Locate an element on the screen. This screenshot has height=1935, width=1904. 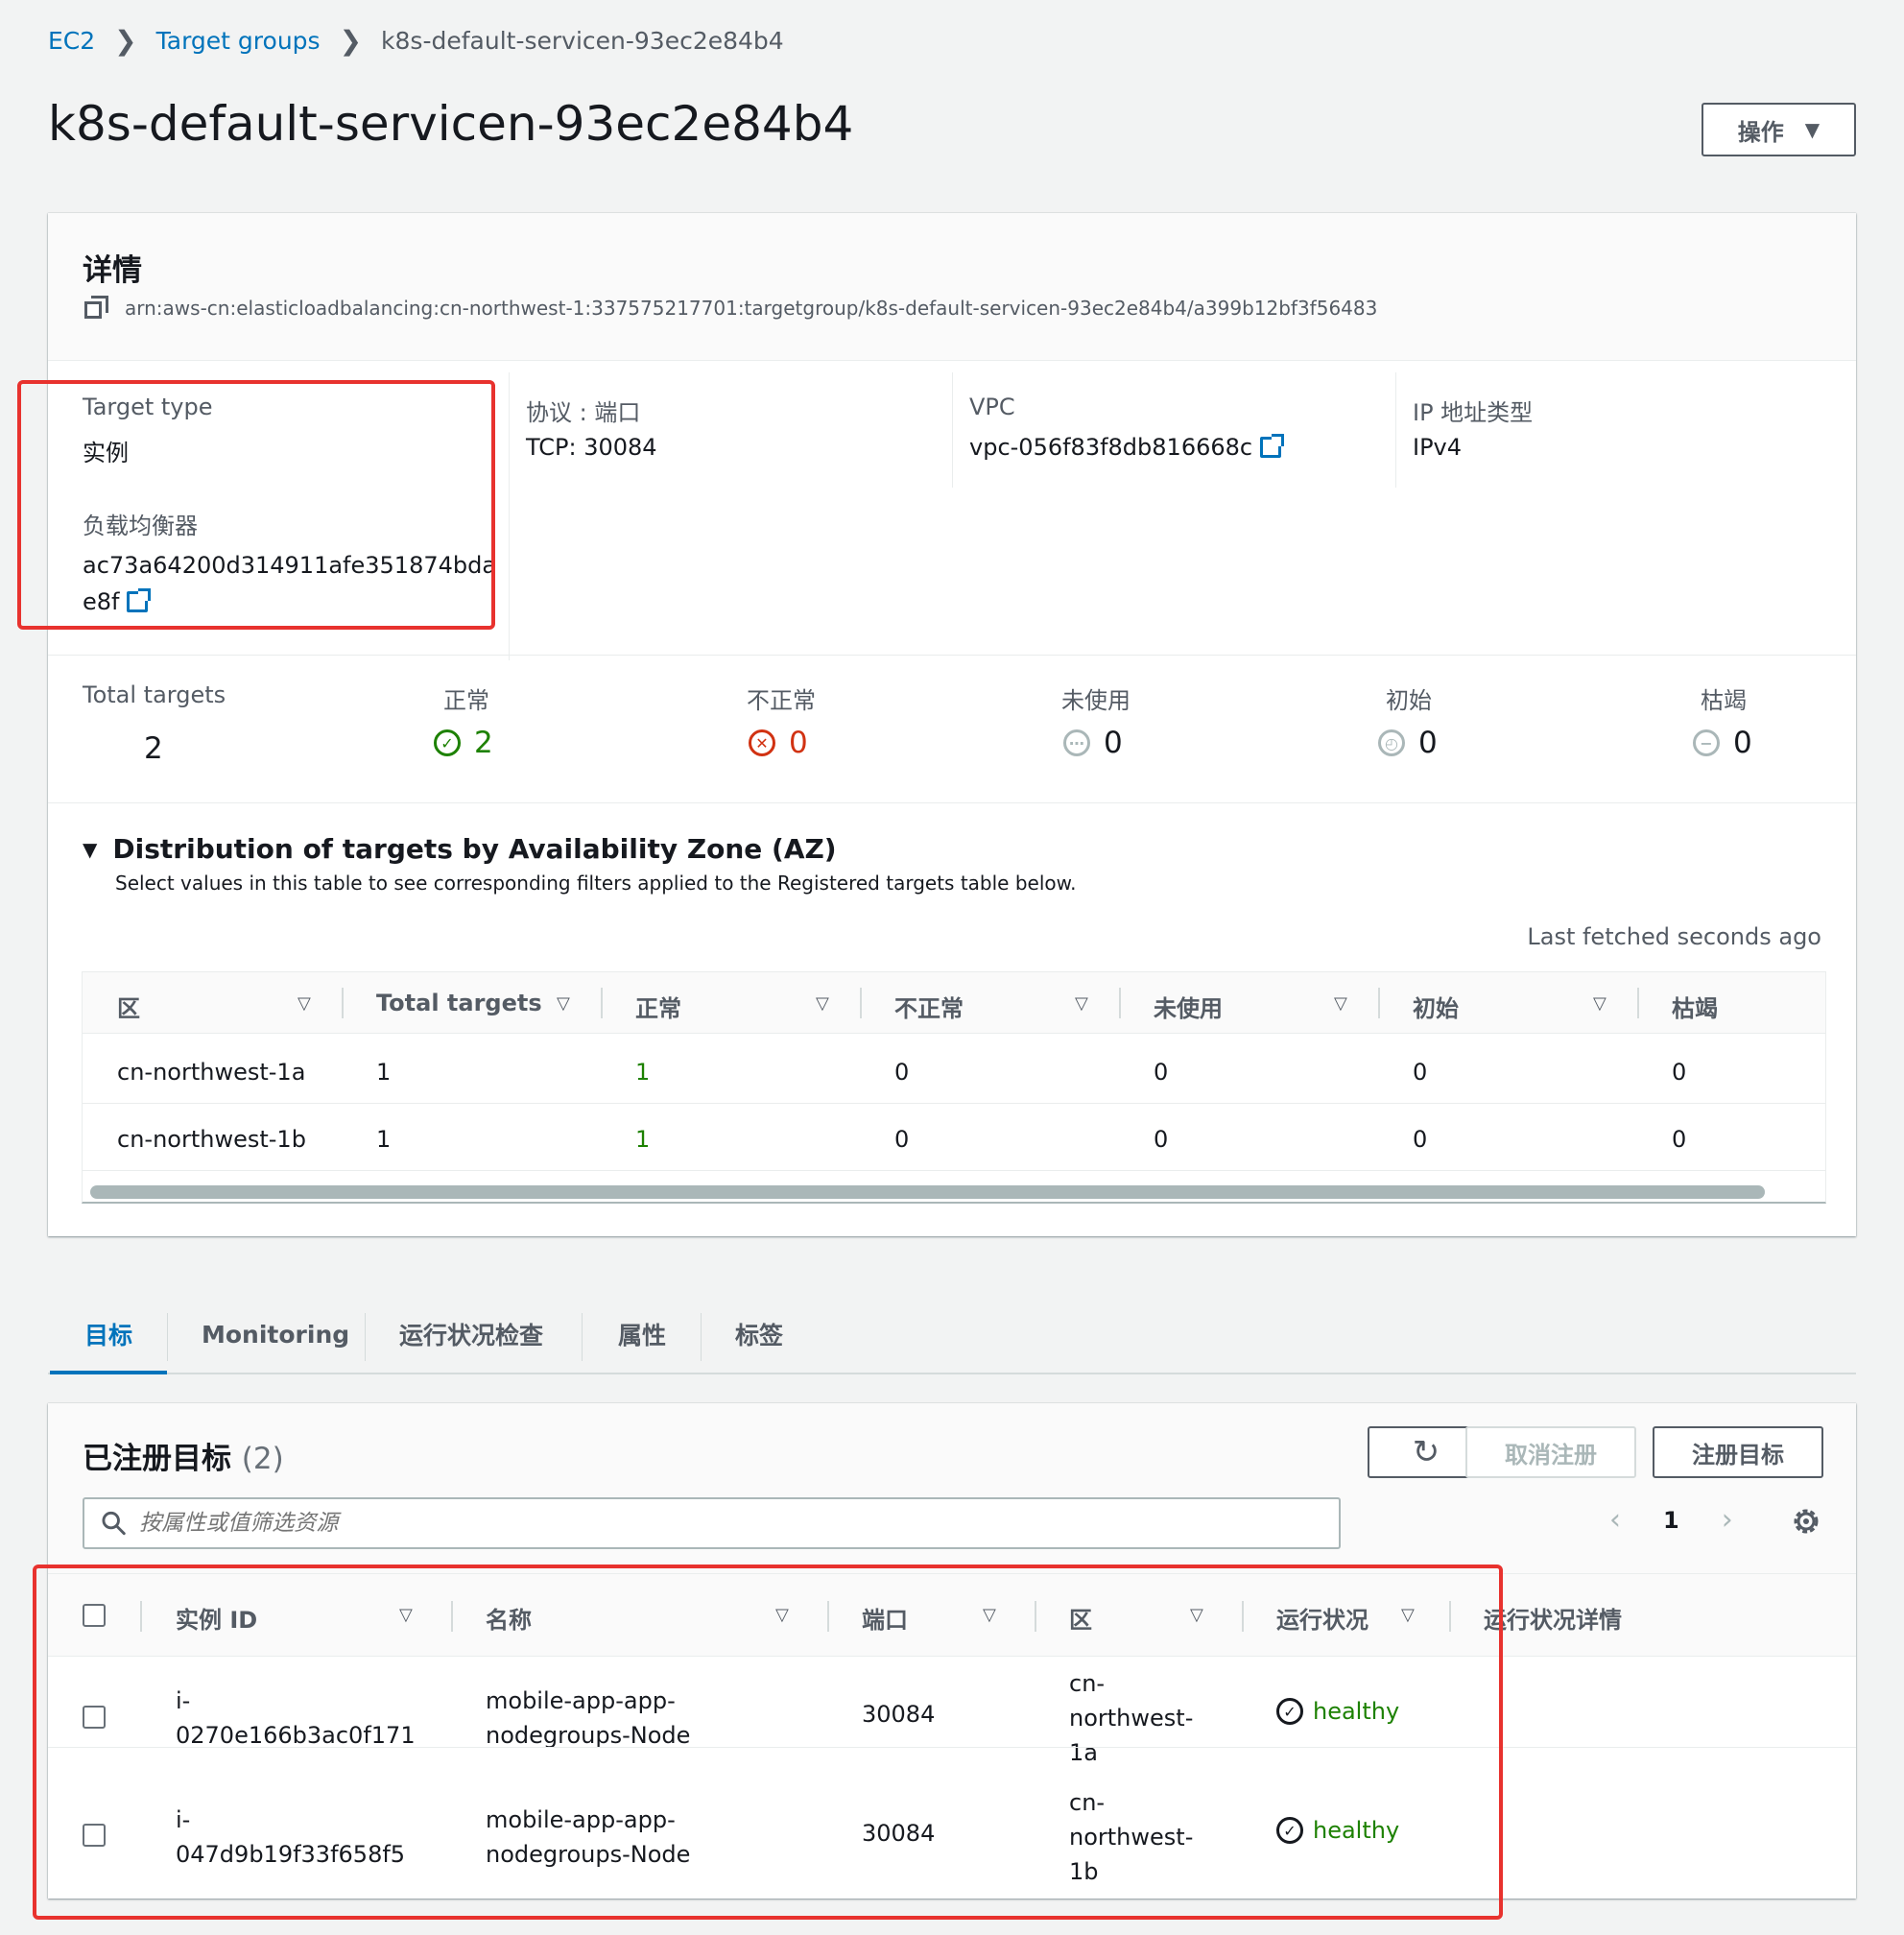
az-row-zone-link: cn-northwest-1a is located at coordinates (211, 1072).